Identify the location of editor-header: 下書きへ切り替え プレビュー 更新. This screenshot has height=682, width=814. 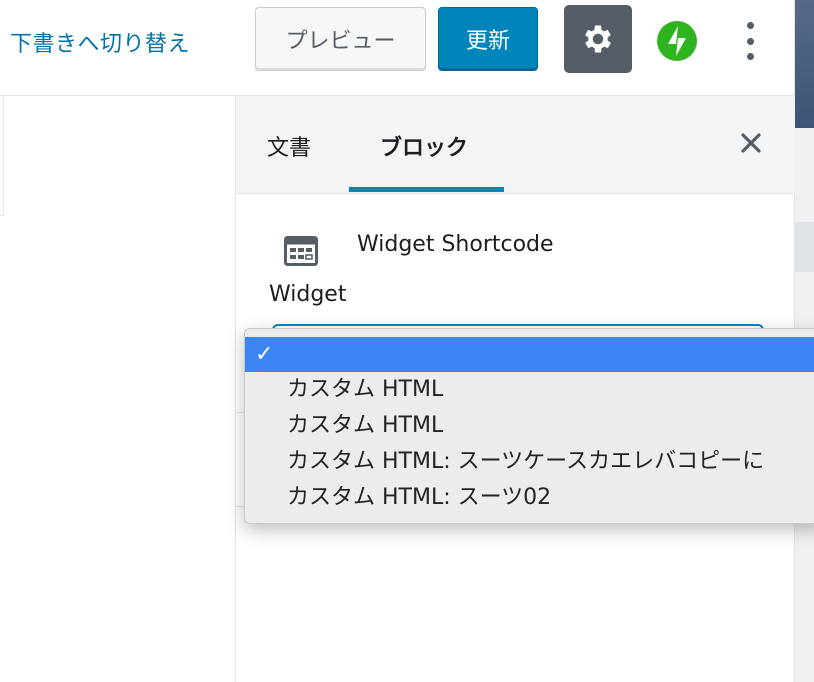
(397, 48).